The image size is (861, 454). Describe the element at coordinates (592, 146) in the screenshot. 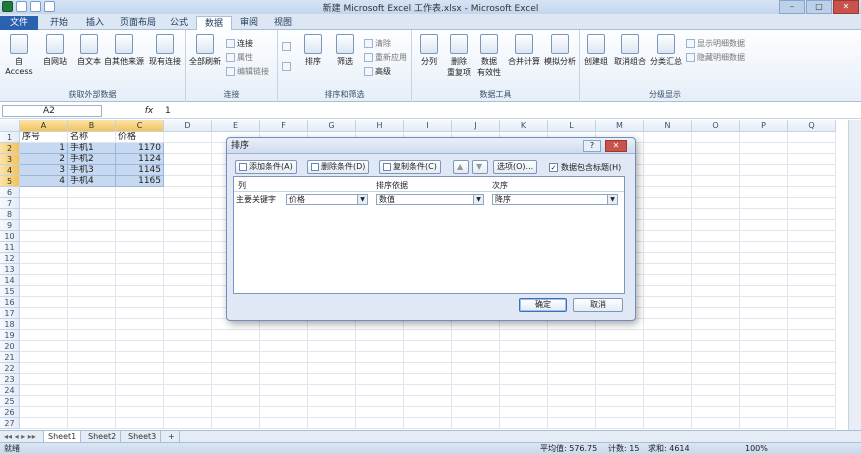

I see `help-button: ?` at that location.